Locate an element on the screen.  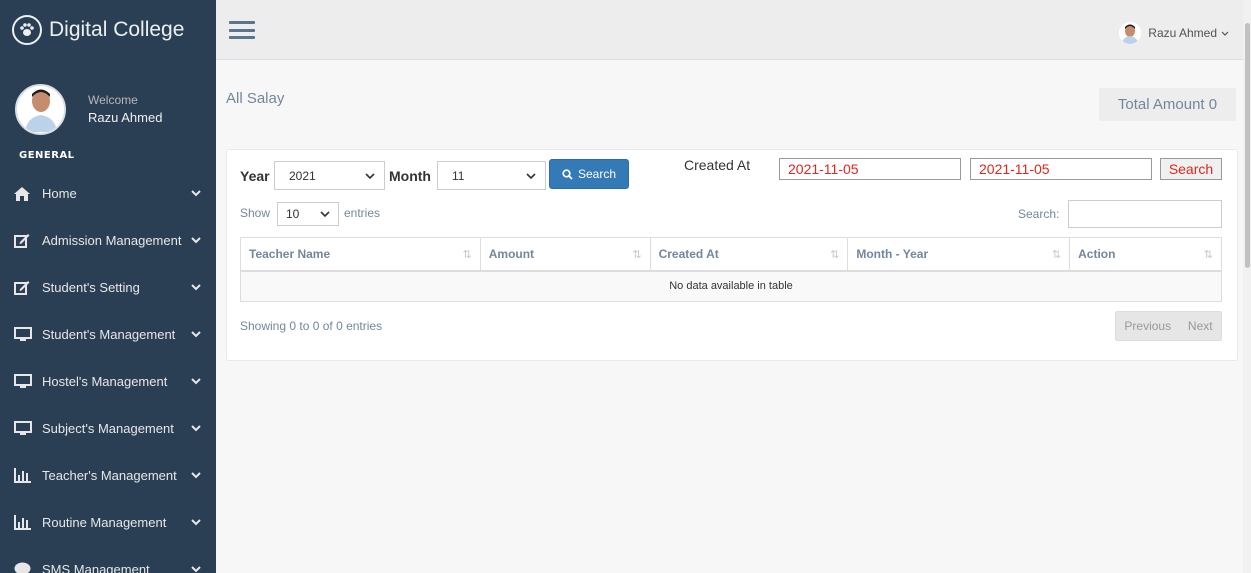
search-button: Search is located at coordinates (589, 174).